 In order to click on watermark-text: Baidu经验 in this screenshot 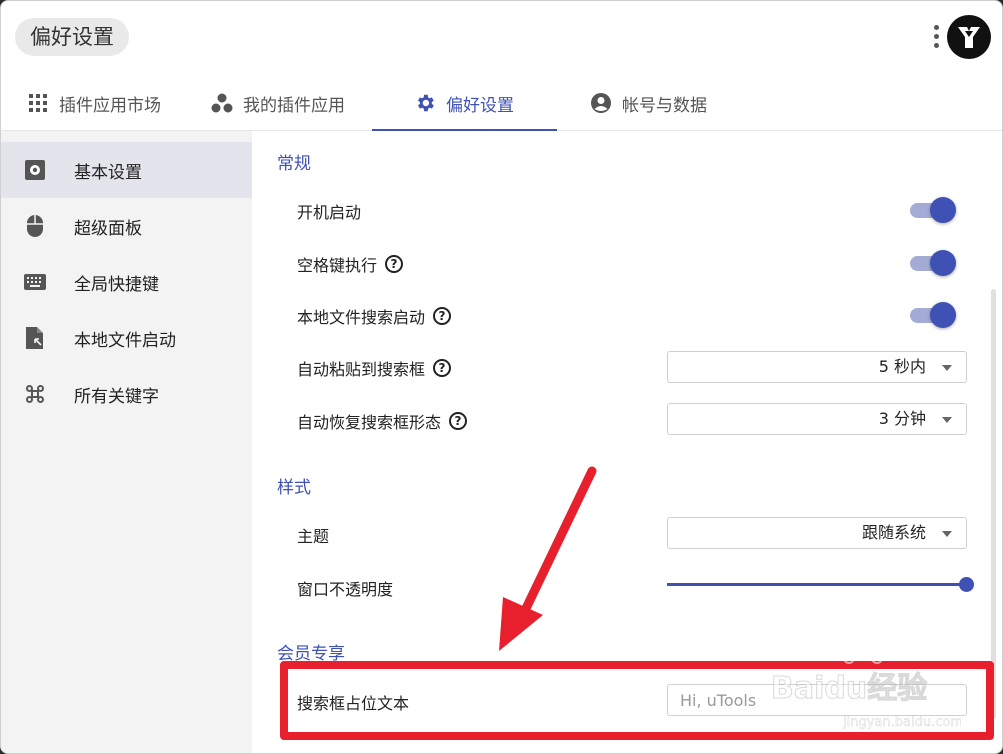, I will do `click(849, 688)`.